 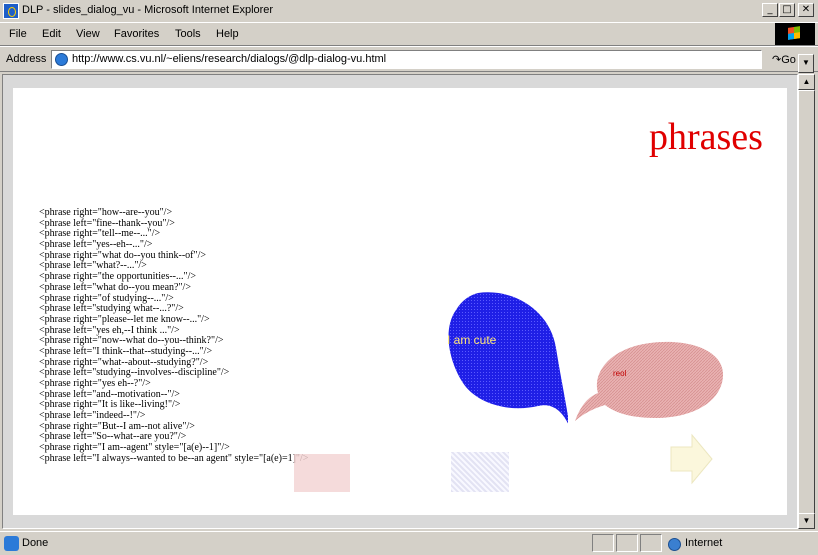 I want to click on bubble-text: I am cute, so click(x=472, y=340).